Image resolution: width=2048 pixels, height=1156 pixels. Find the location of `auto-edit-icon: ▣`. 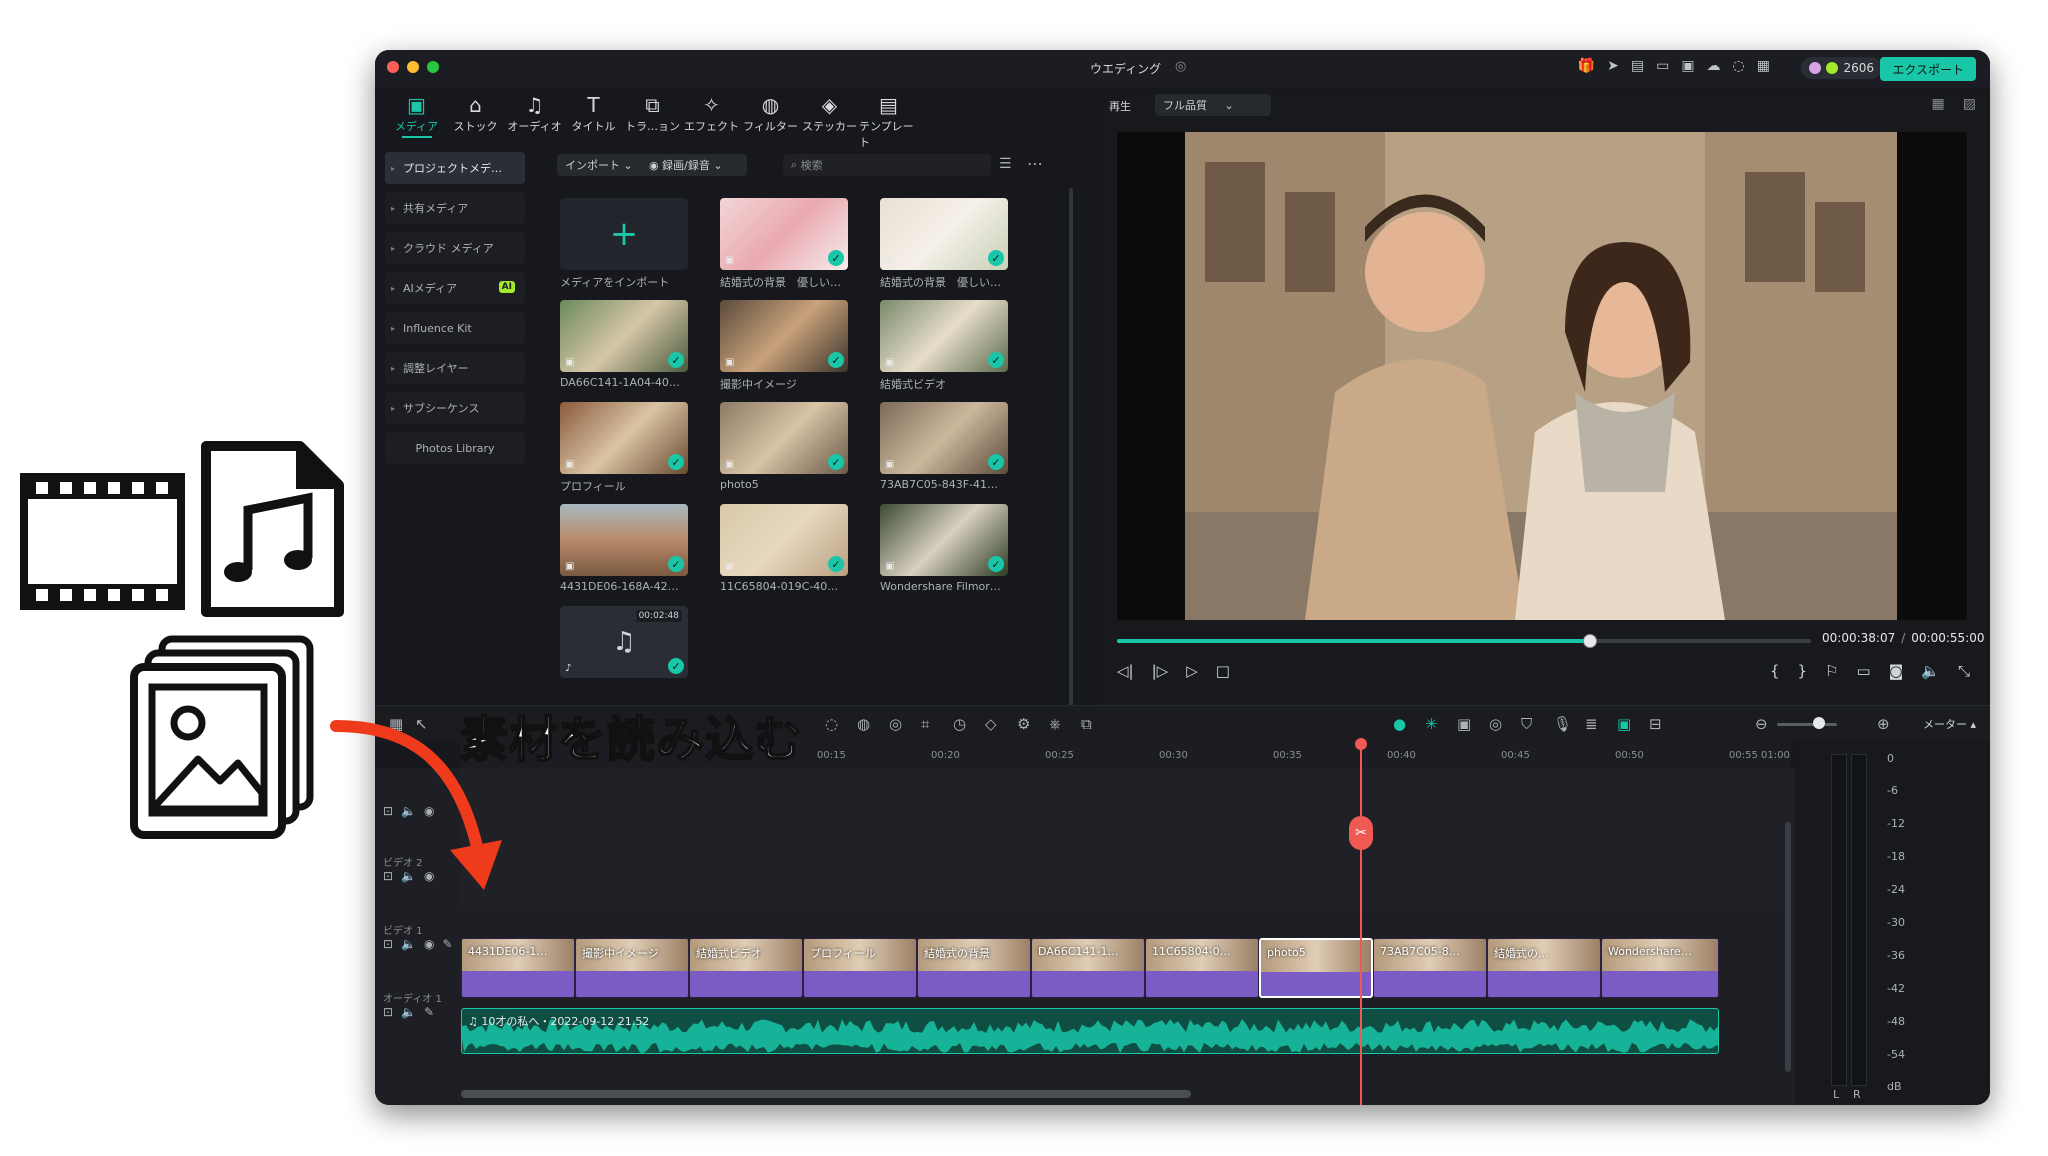

auto-edit-icon: ▣ is located at coordinates (1464, 724).